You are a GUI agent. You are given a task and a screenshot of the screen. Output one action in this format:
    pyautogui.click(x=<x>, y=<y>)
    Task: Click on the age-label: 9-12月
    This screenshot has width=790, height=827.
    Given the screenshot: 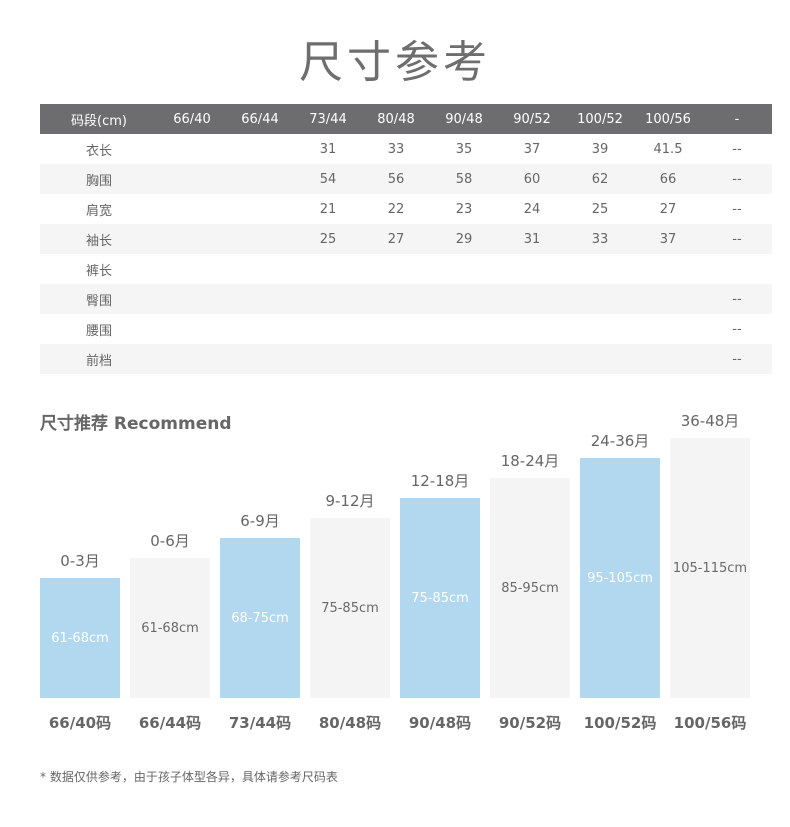 What is the action you would take?
    pyautogui.click(x=350, y=501)
    